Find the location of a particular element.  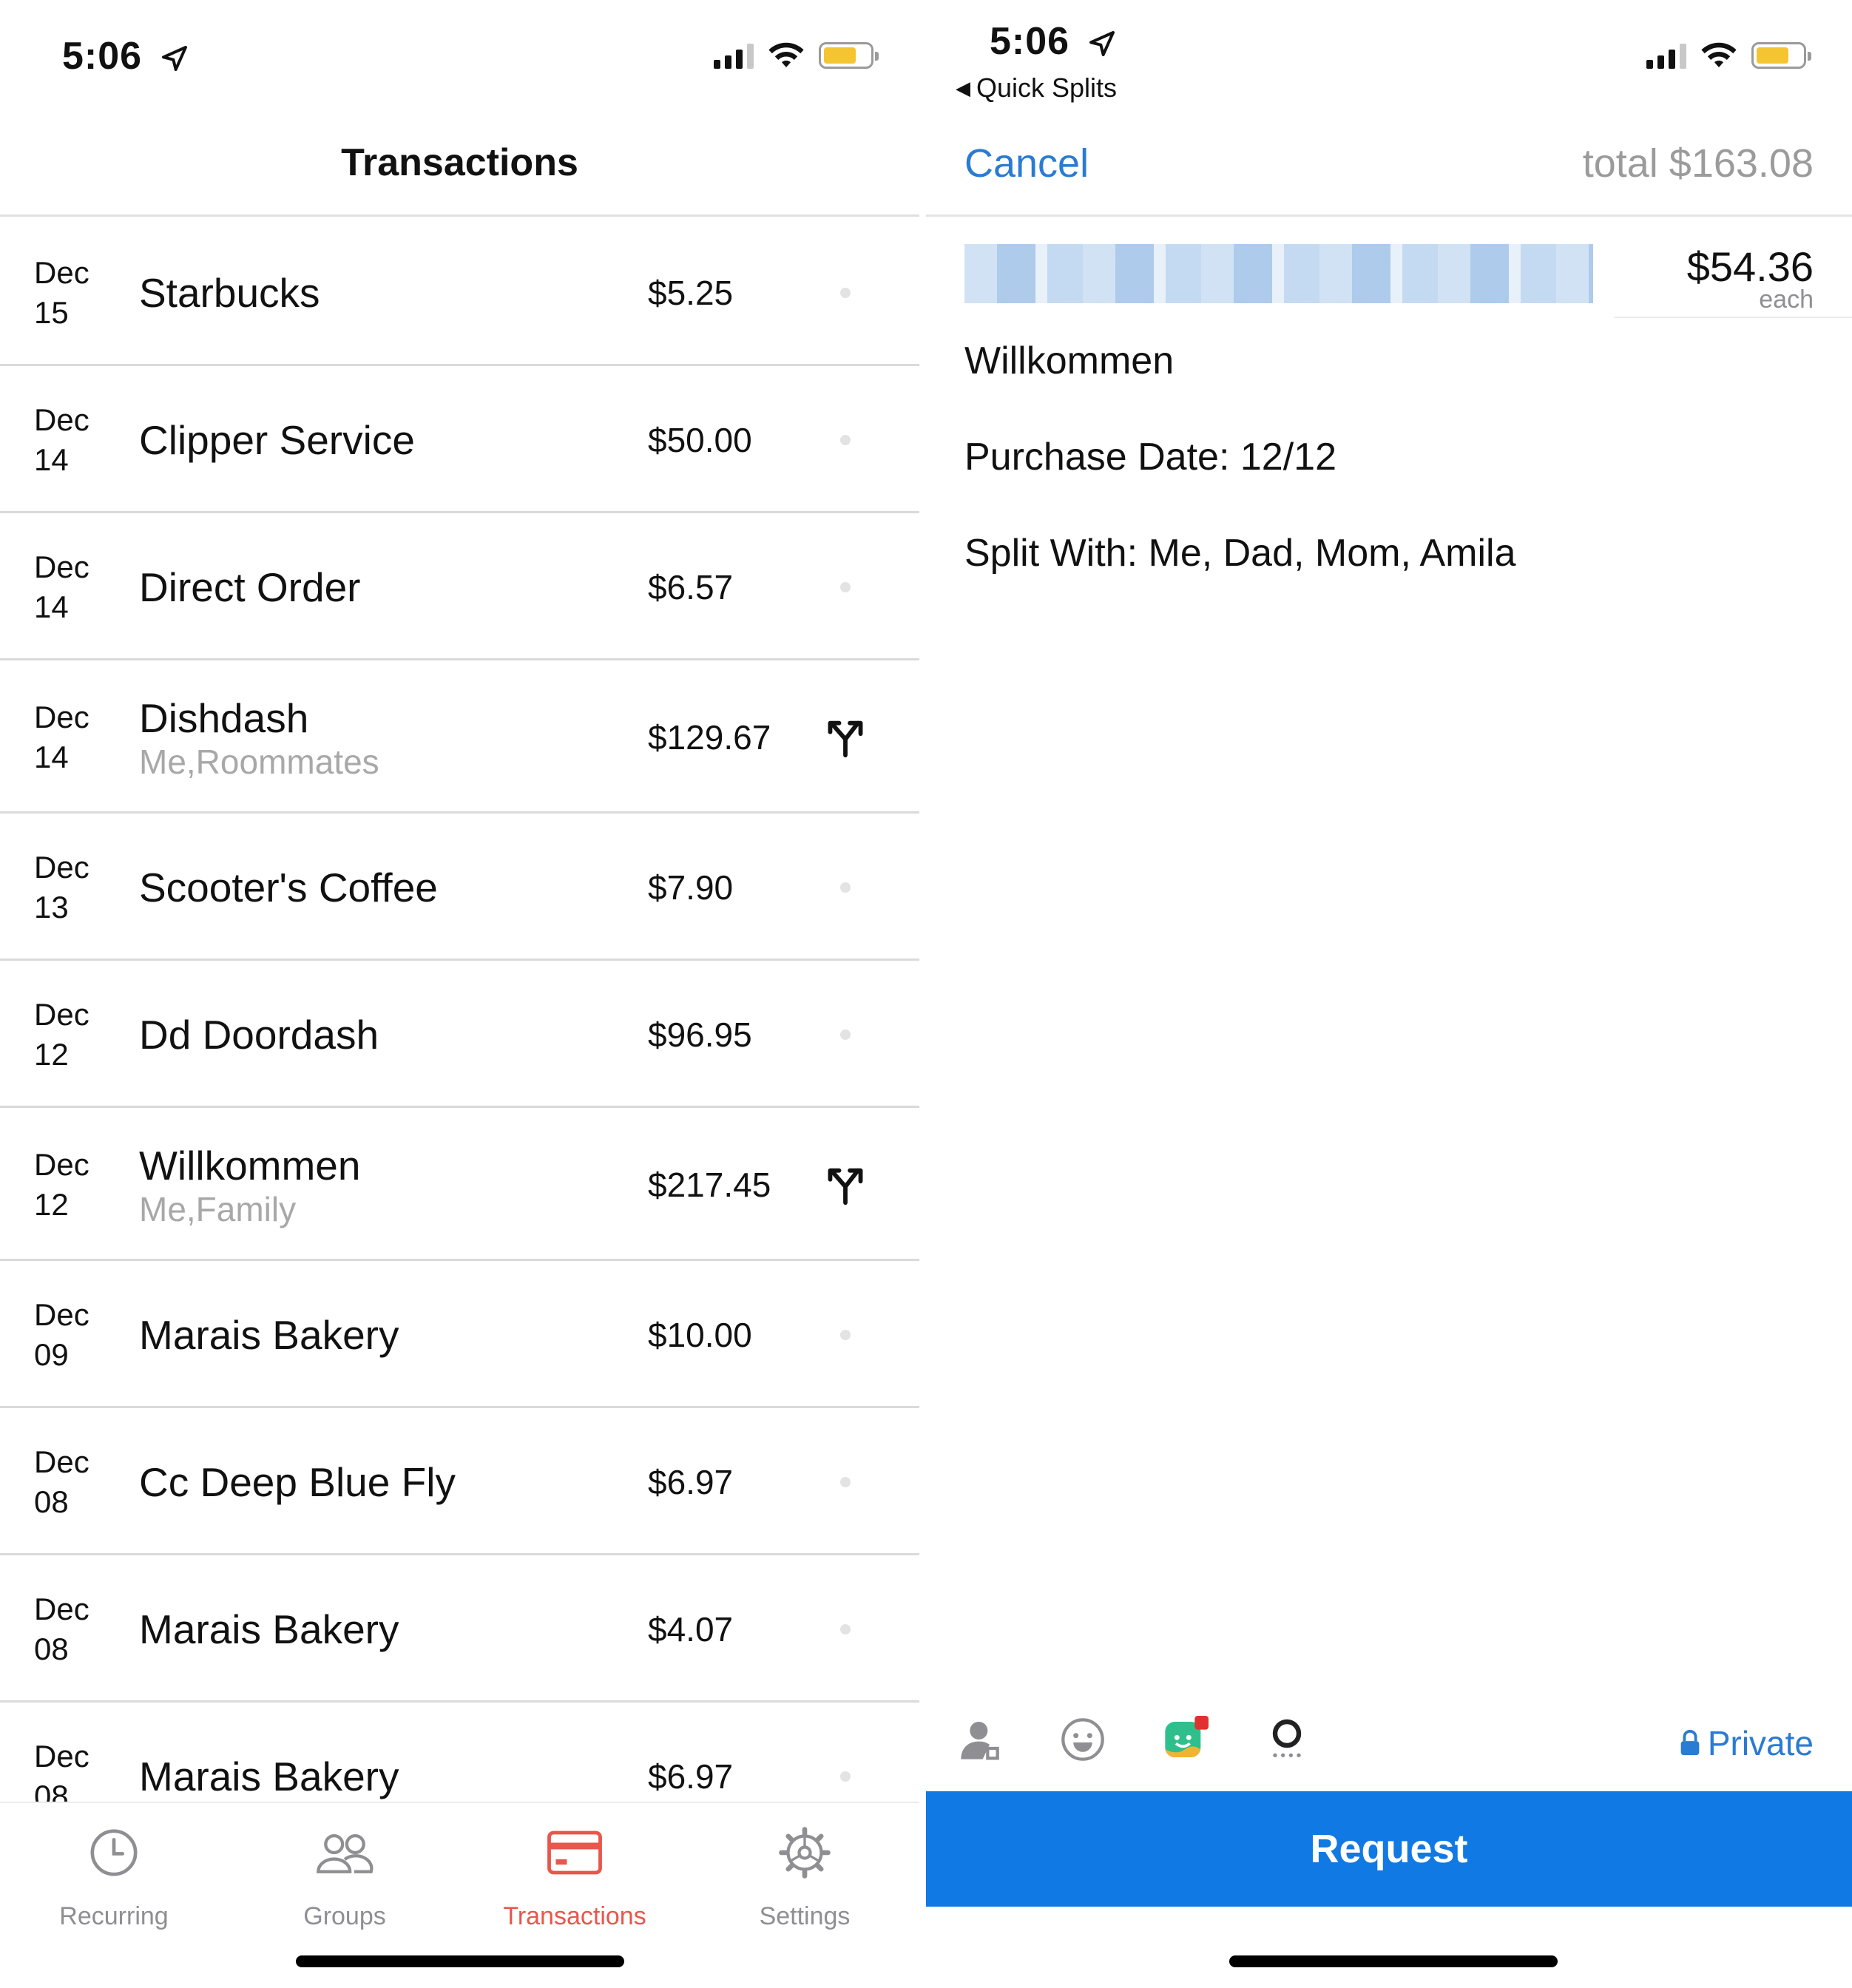

transaction-row: Dec 12 Dd Doordash $96.95 is located at coordinates (459, 1034).